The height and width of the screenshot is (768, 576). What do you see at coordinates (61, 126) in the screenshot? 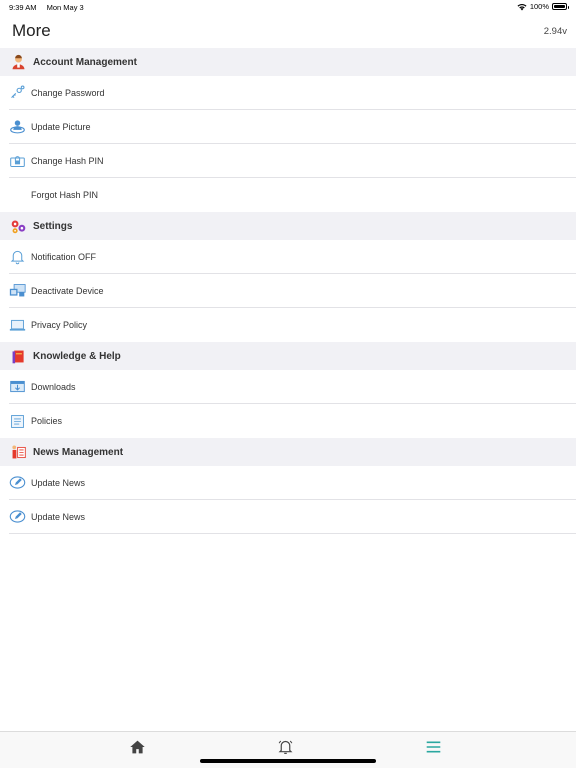
I see `menu-item-label: Update Picture` at bounding box center [61, 126].